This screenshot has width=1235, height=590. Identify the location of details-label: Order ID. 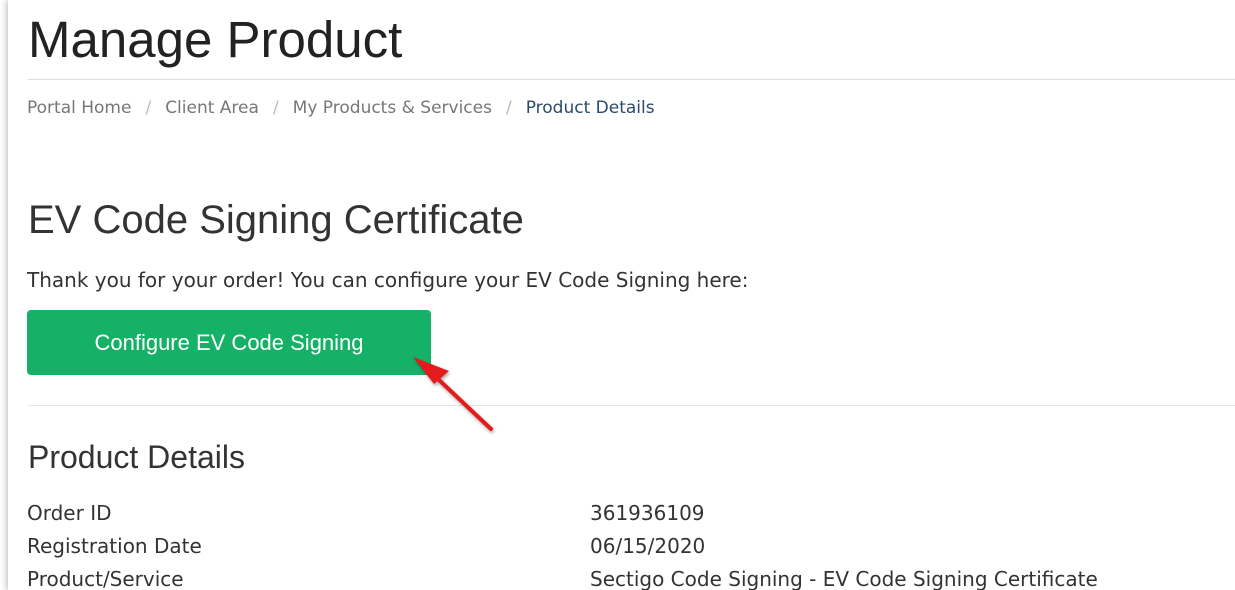
(69, 513).